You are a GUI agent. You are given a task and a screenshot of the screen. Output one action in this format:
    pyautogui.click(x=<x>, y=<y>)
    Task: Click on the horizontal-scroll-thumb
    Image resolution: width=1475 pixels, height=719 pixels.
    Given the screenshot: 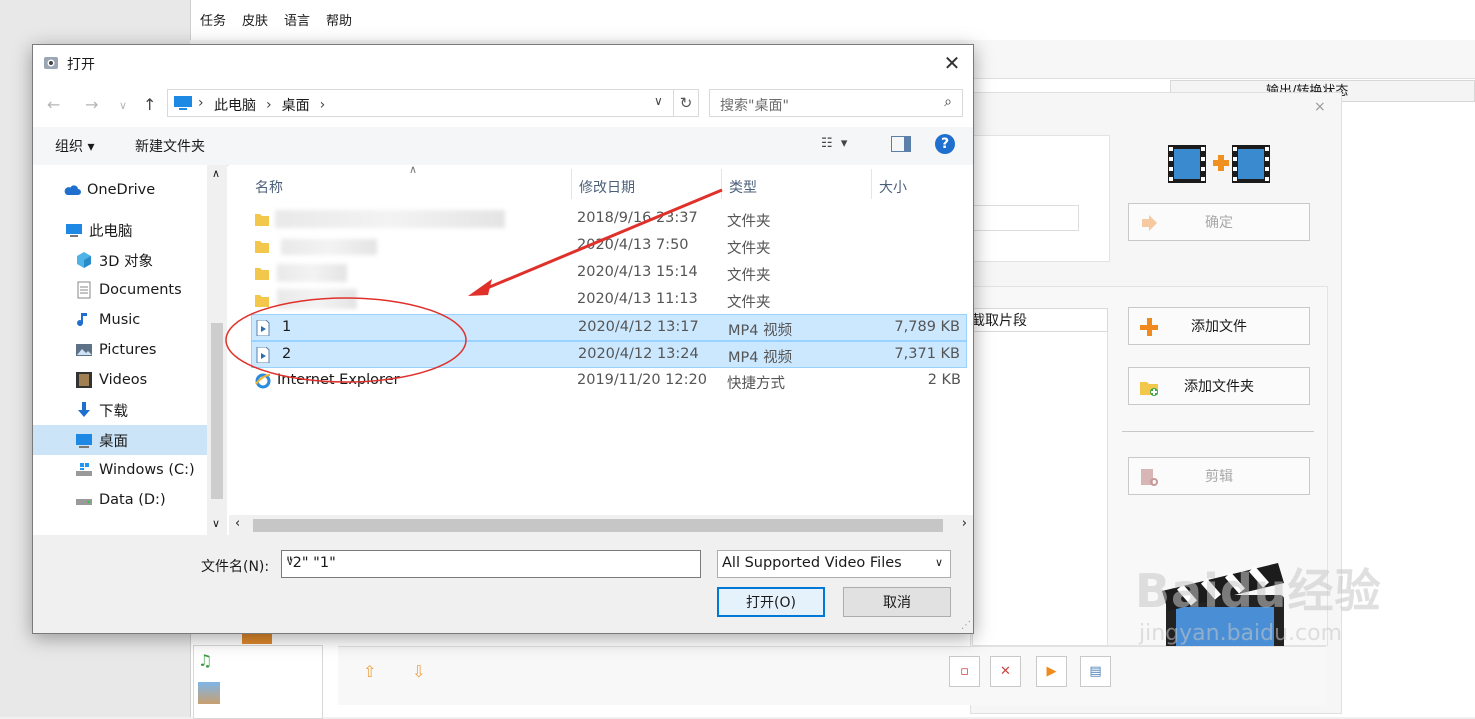 What is the action you would take?
    pyautogui.click(x=598, y=525)
    